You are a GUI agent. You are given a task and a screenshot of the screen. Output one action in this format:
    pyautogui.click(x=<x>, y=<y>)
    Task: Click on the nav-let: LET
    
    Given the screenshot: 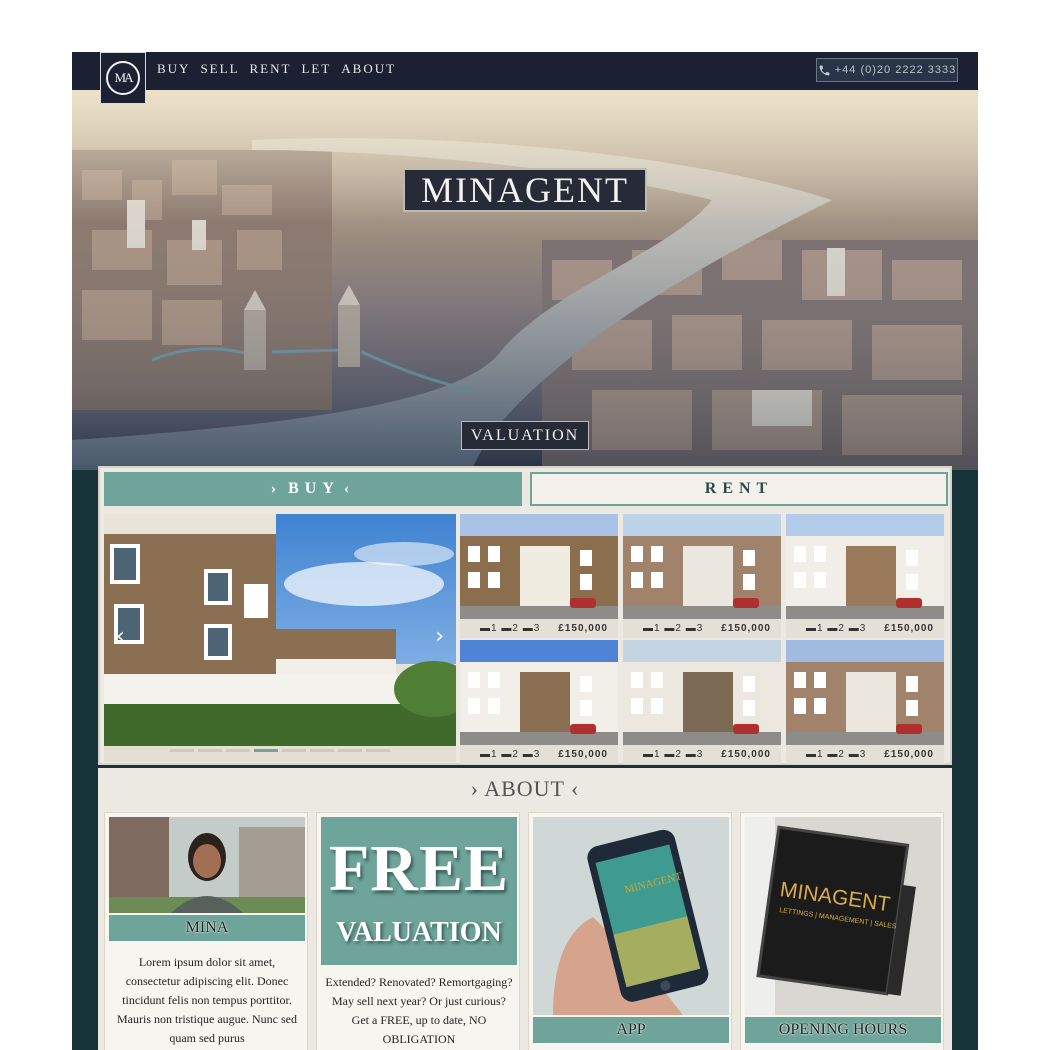 What is the action you would take?
    pyautogui.click(x=316, y=69)
    